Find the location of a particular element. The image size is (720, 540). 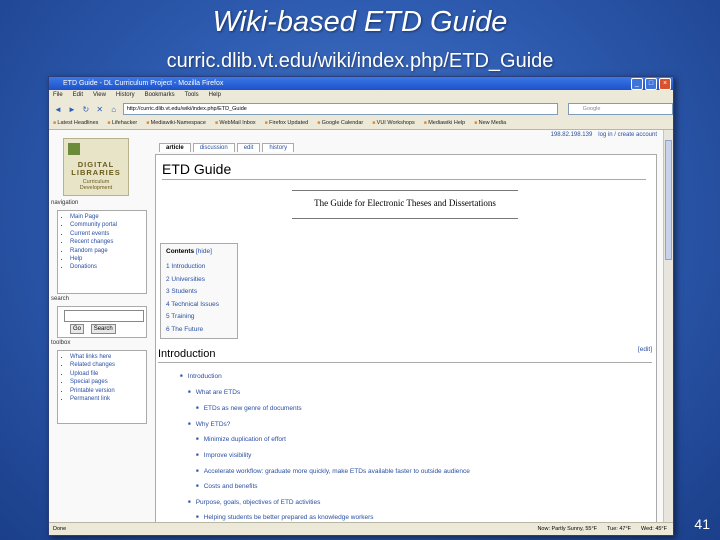

title-divider is located at coordinates (404, 179).